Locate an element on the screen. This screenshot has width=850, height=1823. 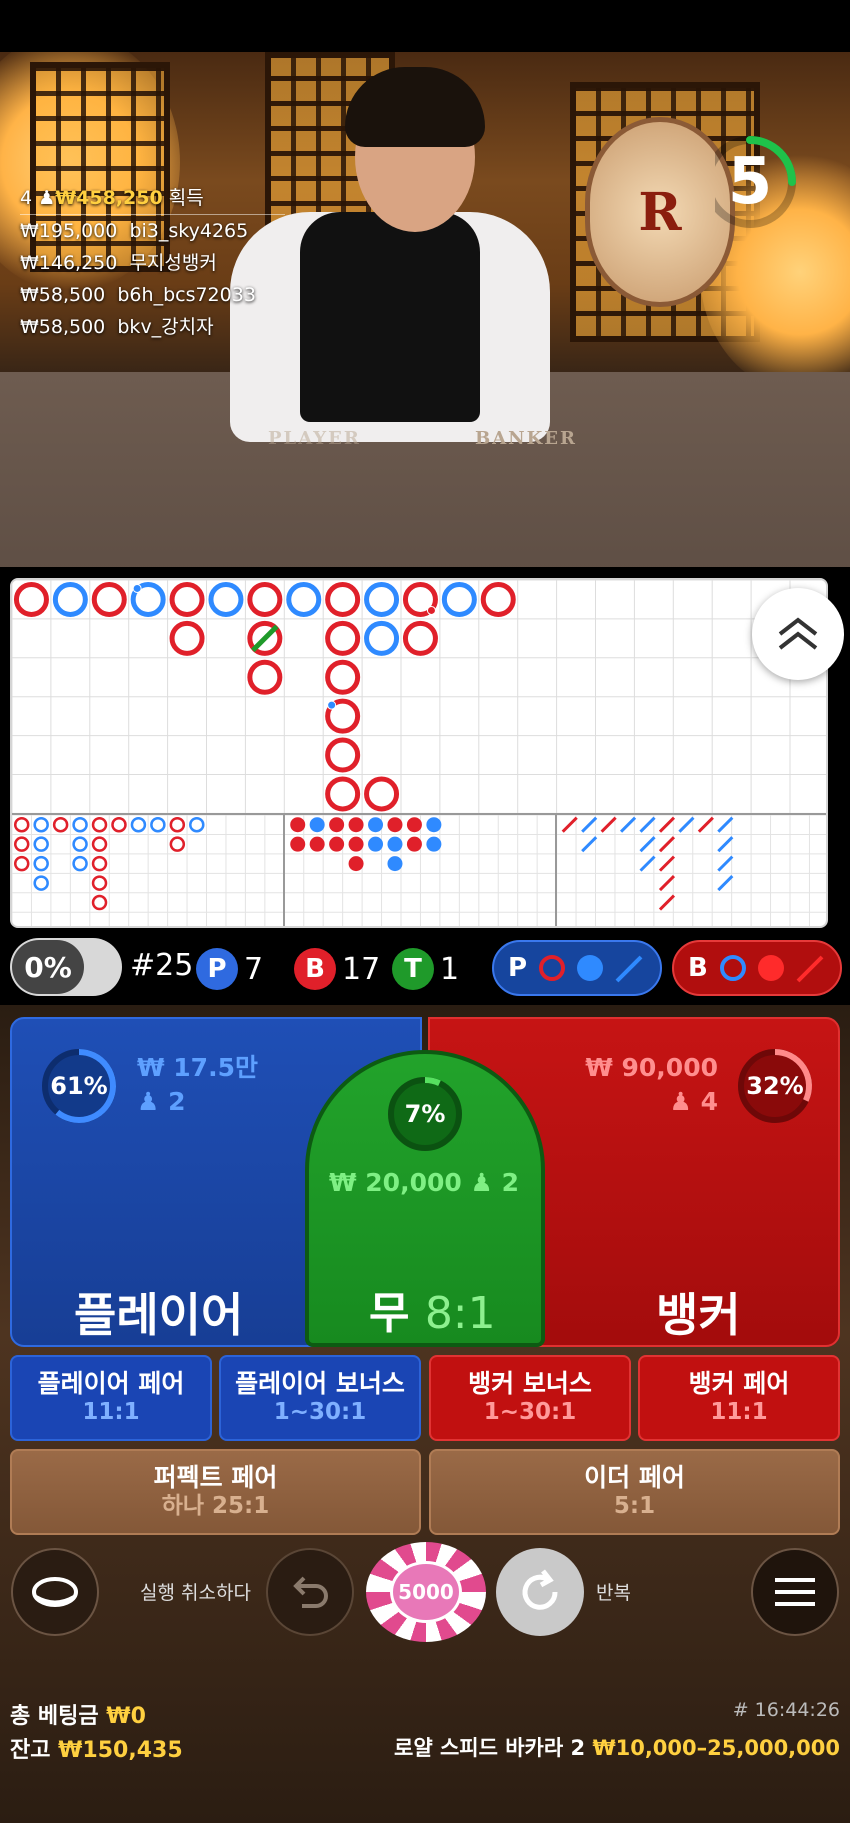
predict-banker-button: B is located at coordinates (757, 968).